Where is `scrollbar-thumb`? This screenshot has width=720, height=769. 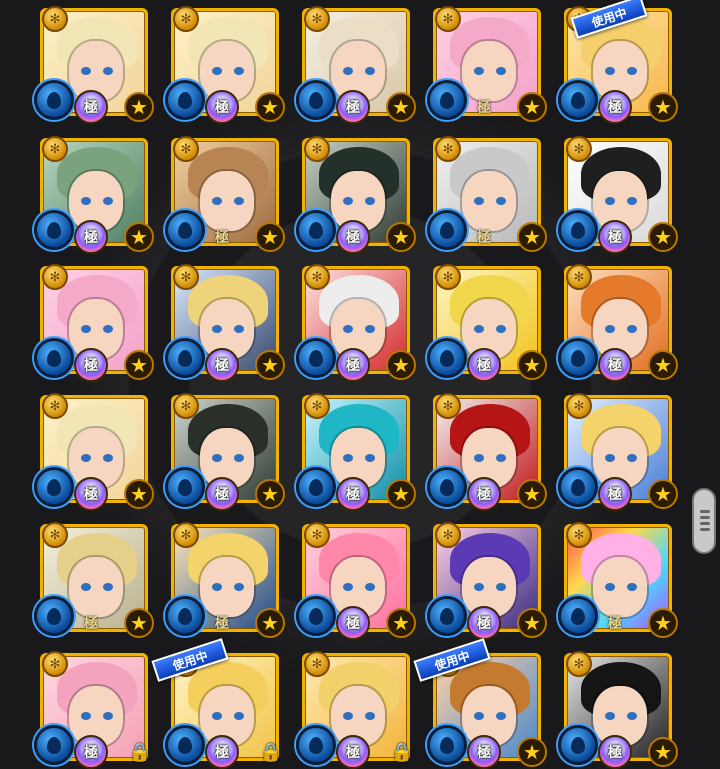
scrollbar-thumb is located at coordinates (704, 521).